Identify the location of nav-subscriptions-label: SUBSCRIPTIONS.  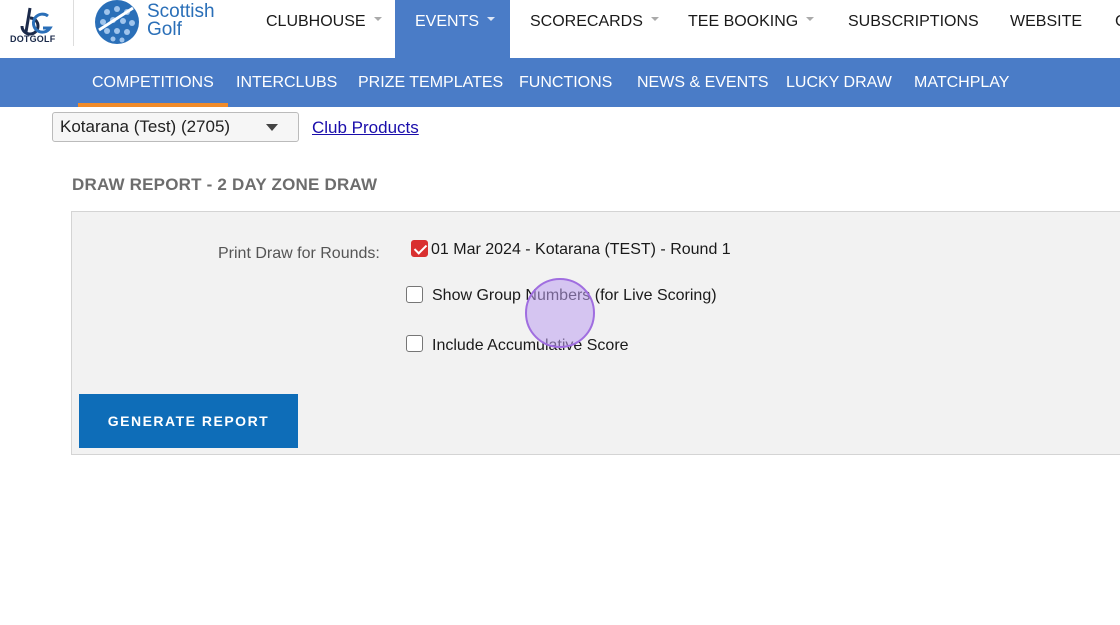
(913, 21).